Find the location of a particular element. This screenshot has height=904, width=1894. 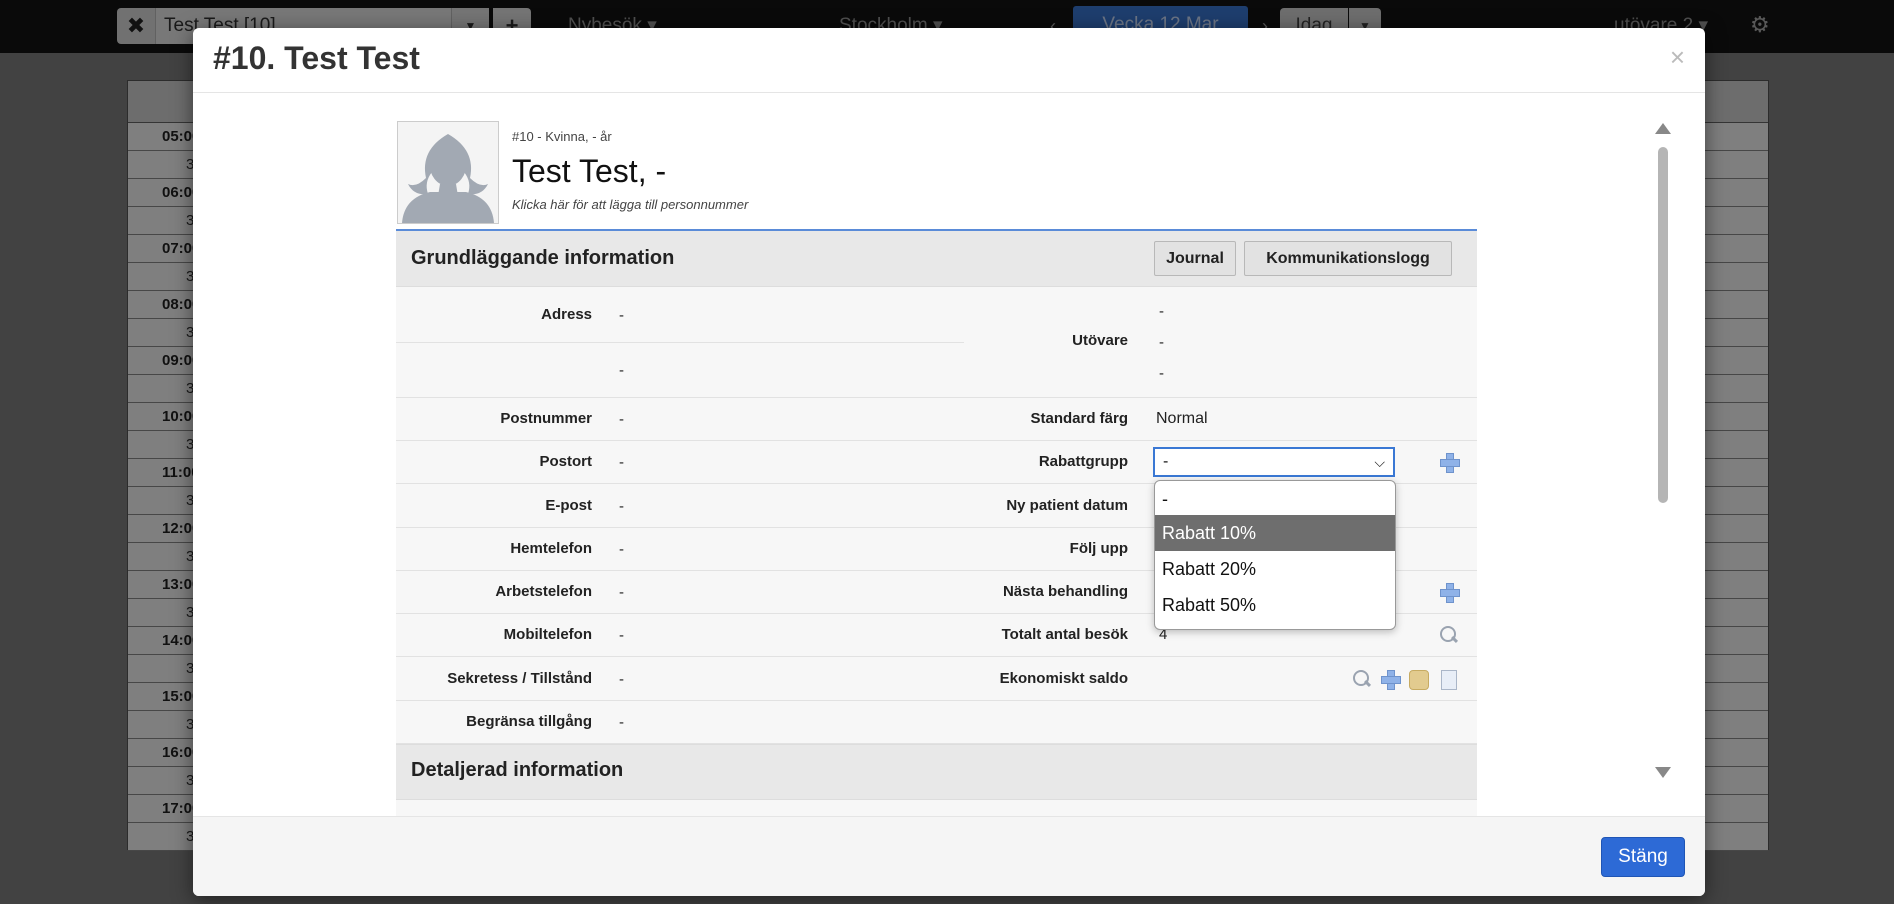

nasta-behandling-label: Nästa behandling is located at coordinates (1065, 591).